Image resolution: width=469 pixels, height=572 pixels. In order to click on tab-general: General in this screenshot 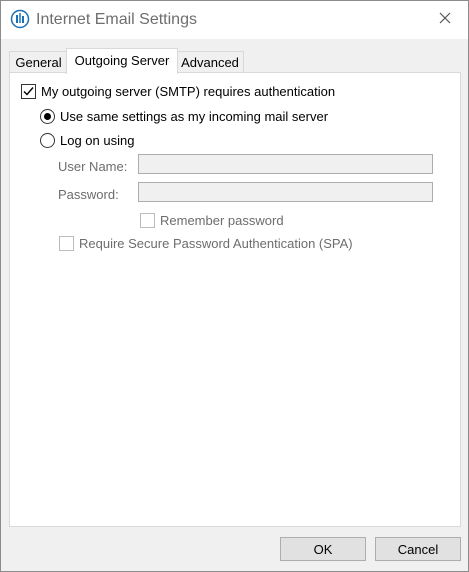, I will do `click(38, 62)`.